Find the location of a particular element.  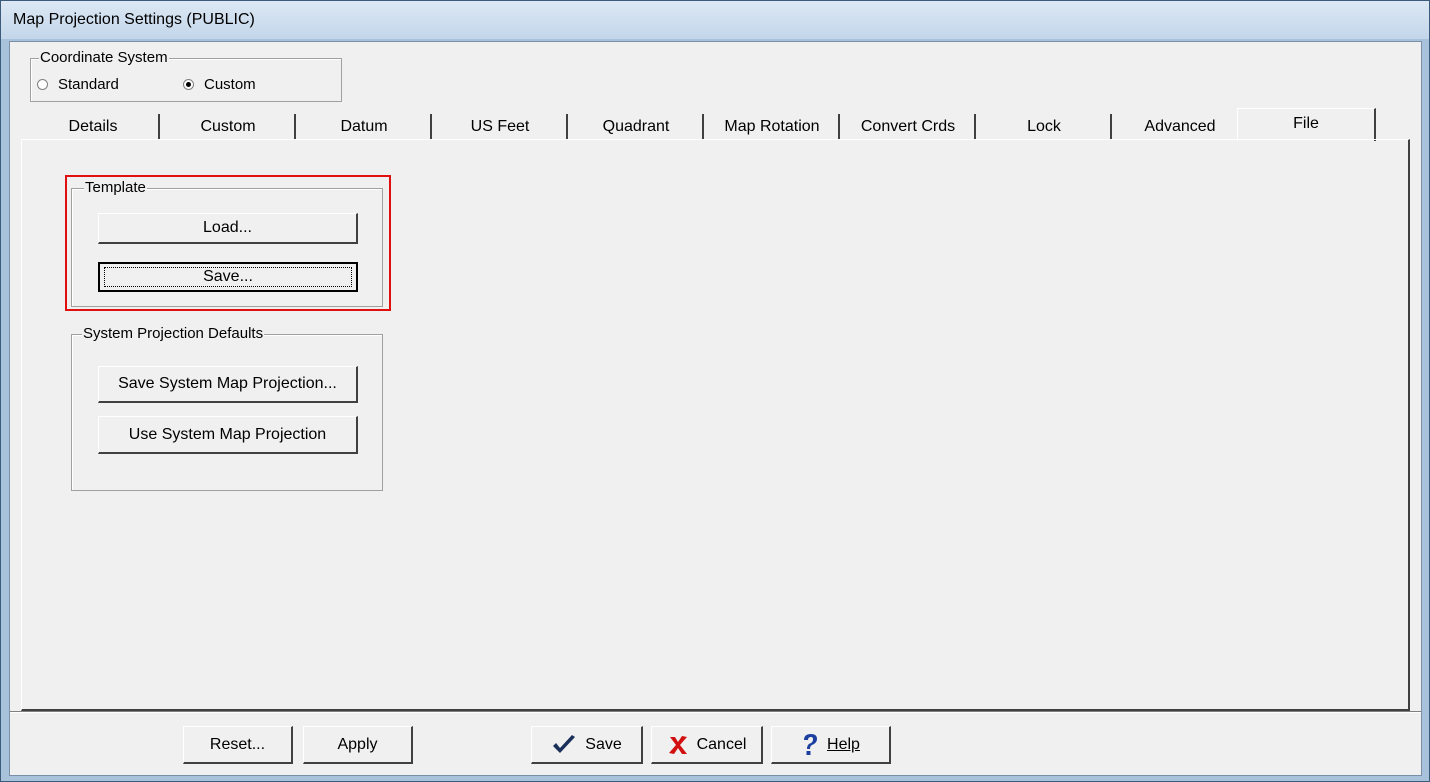

tab-details-label: Details is located at coordinates (93, 126).